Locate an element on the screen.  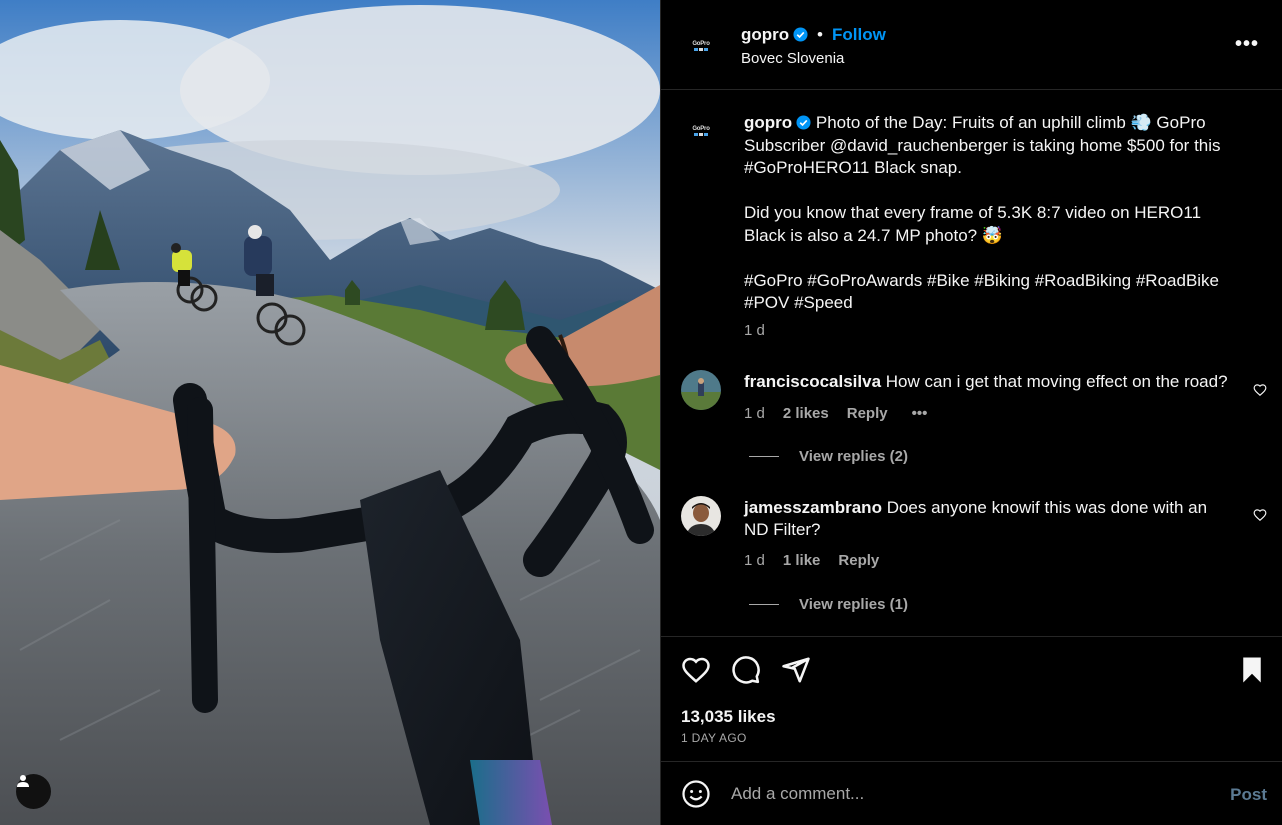
emoji-smiley-icon is located at coordinates (696, 794).